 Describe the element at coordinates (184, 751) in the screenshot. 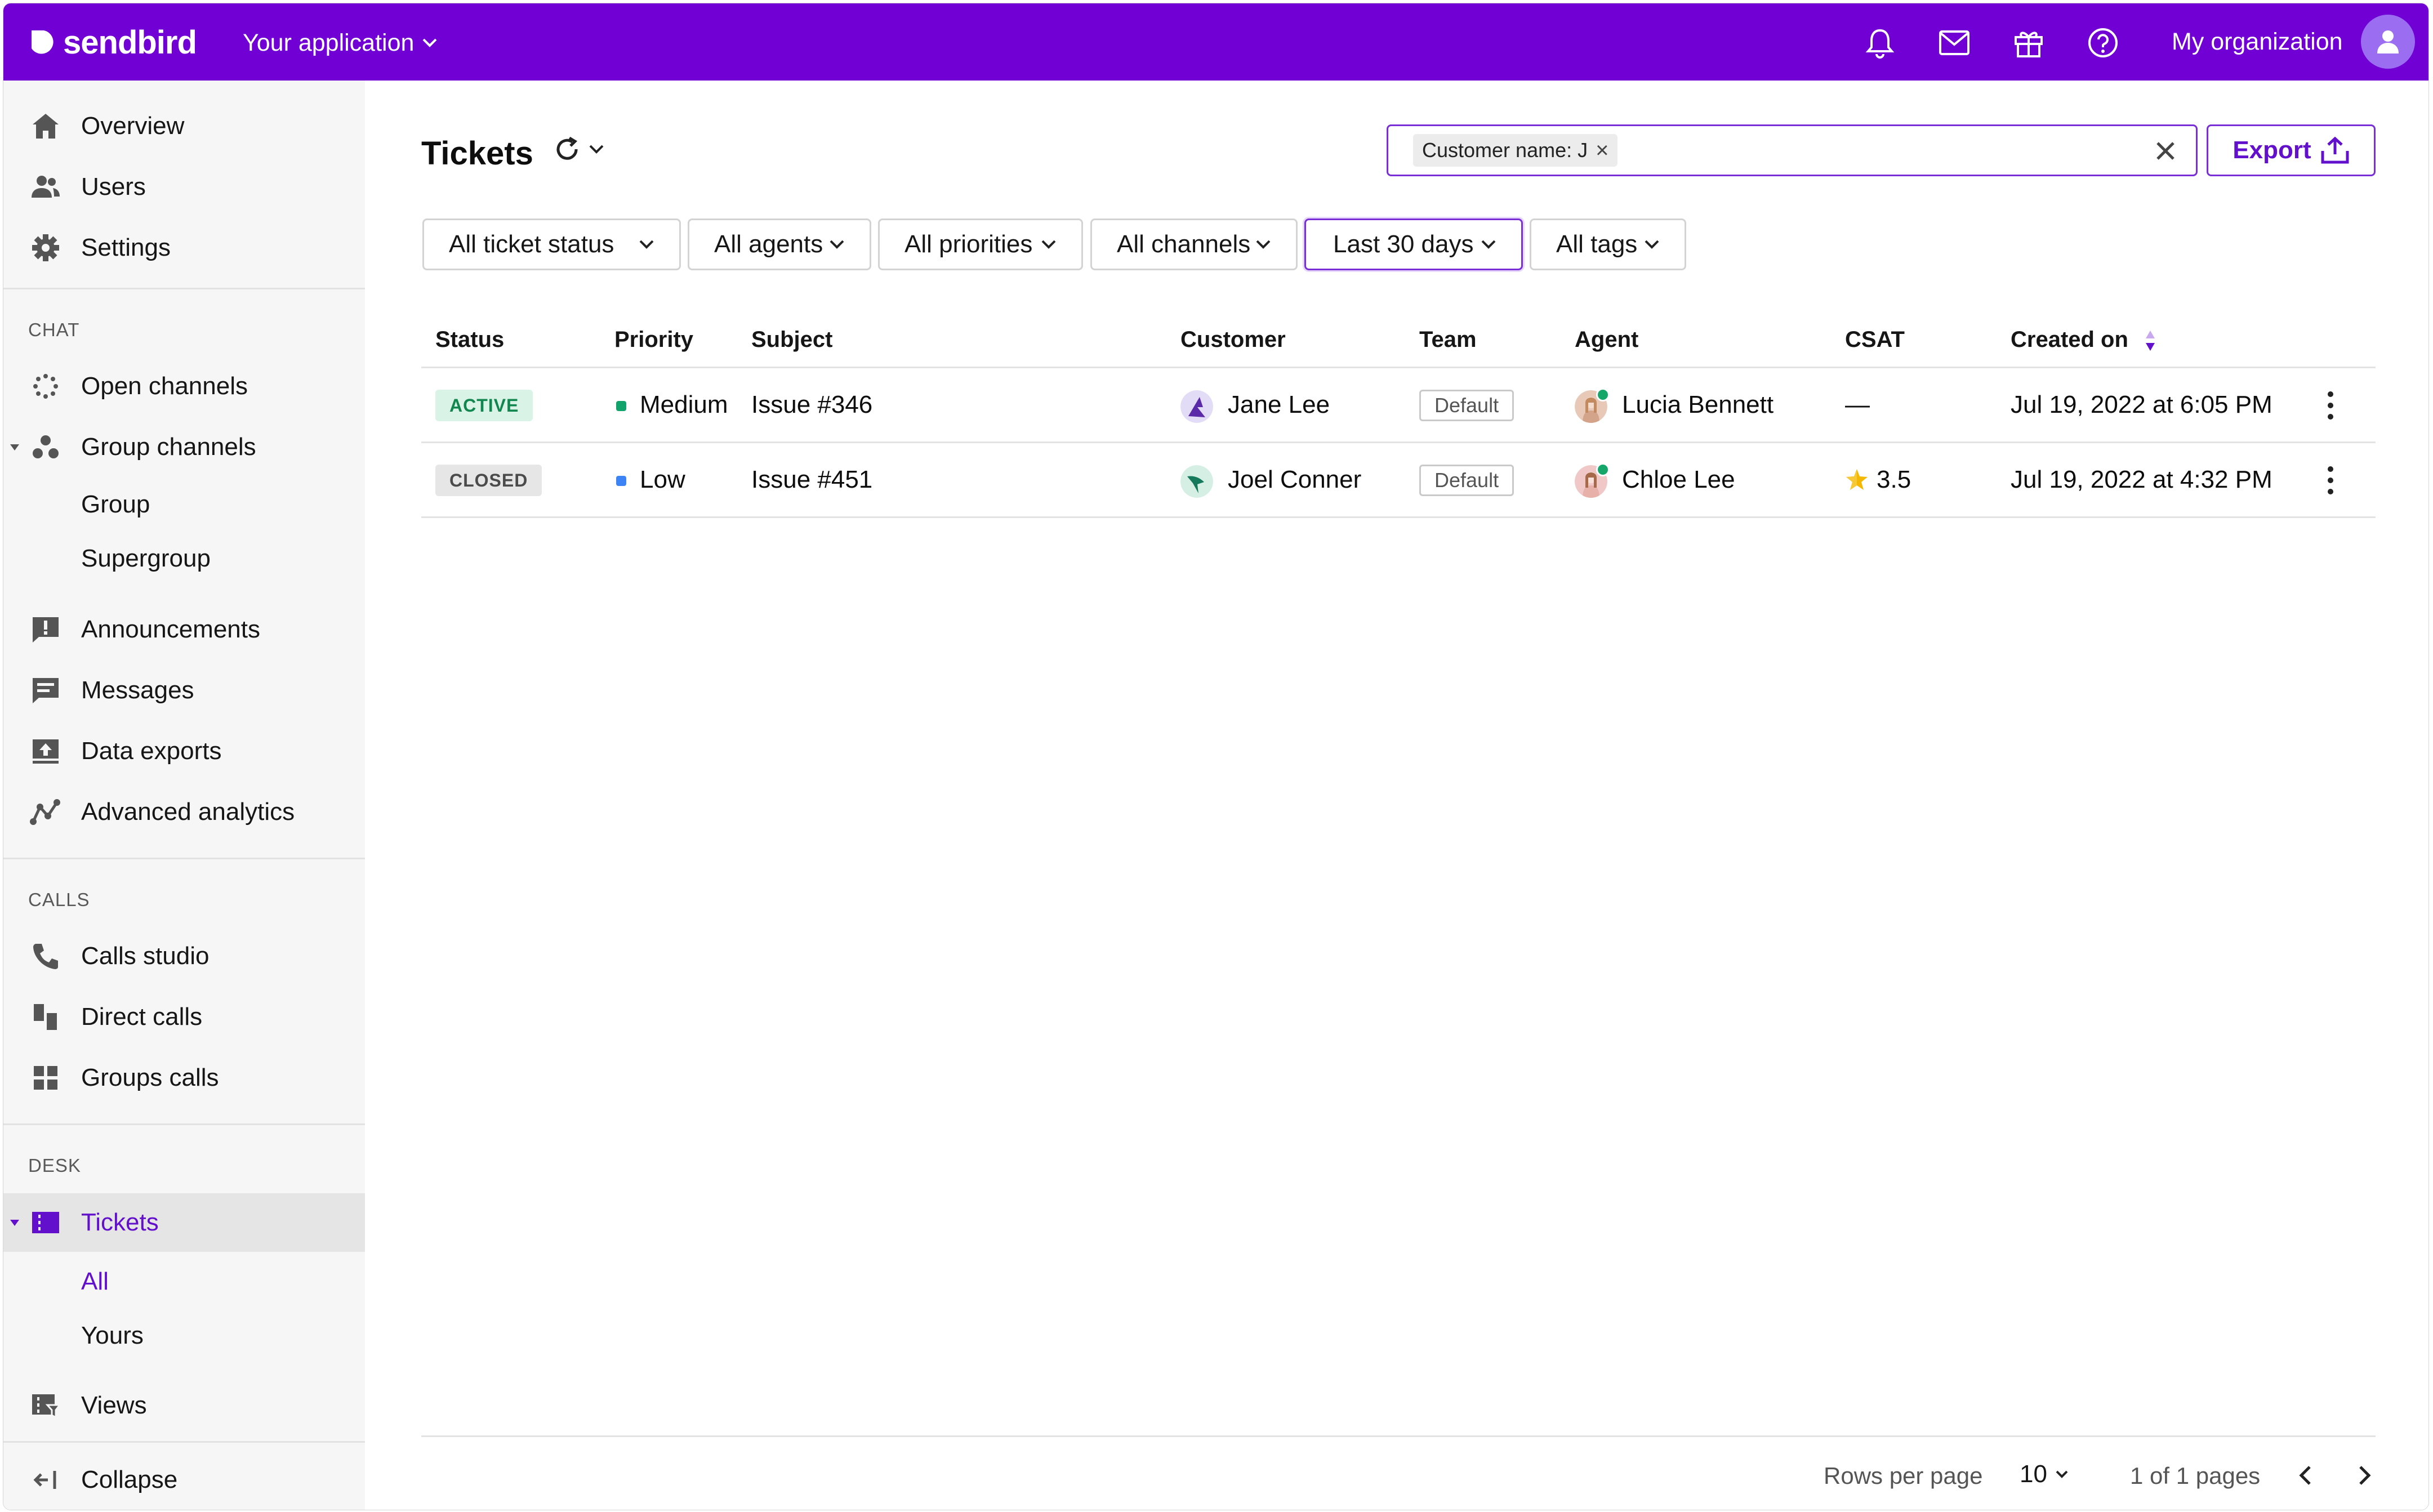

I see `sidebar-item-data-exports: Data exports` at that location.